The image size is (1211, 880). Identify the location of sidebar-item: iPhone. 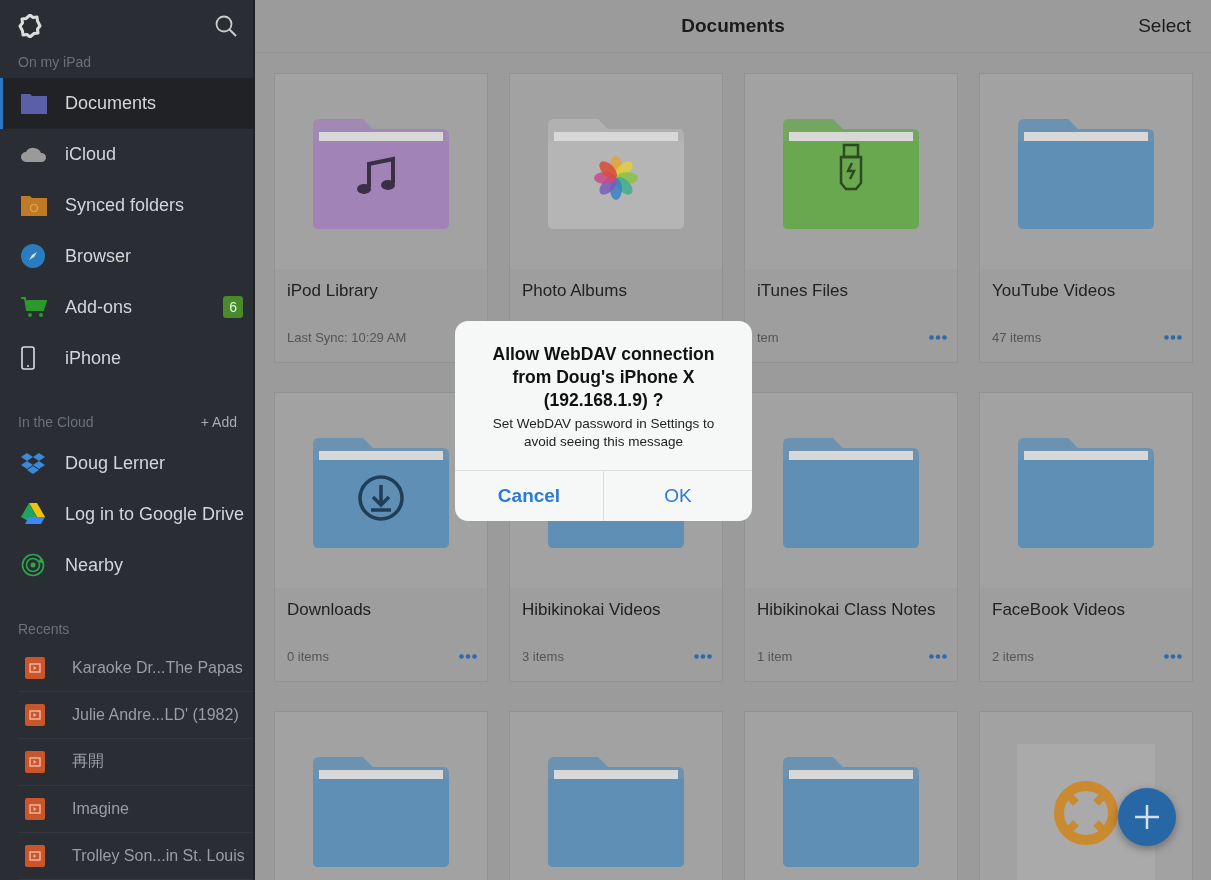
(126, 358).